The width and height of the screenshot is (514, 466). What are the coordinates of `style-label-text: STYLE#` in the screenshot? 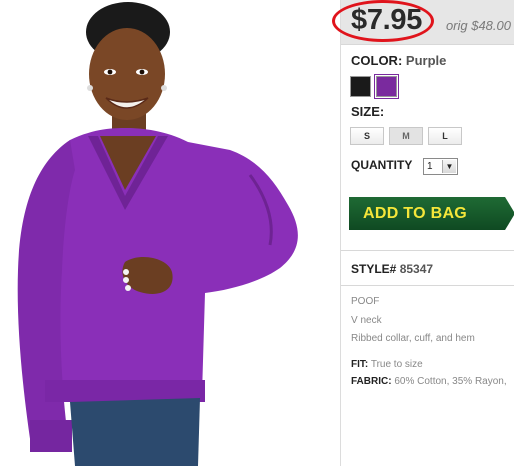 It's located at (374, 269).